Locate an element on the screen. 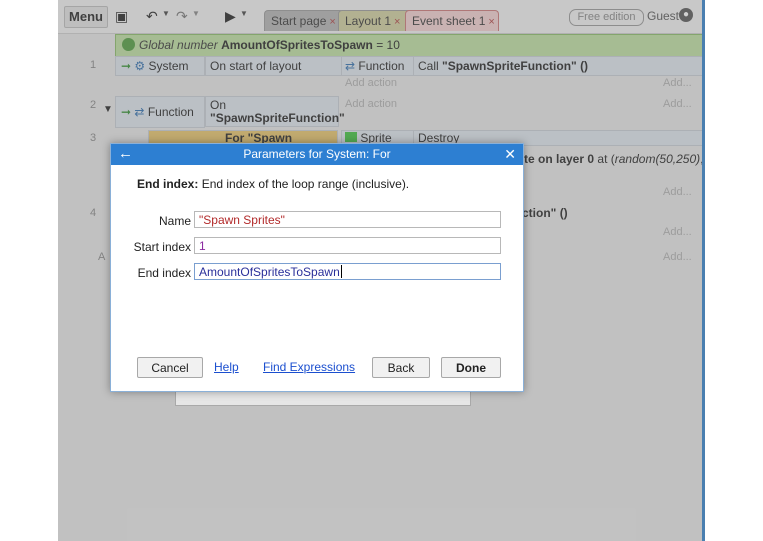 Image resolution: width=763 pixels, height=541 pixels. cancel-button: Cancel is located at coordinates (170, 367).